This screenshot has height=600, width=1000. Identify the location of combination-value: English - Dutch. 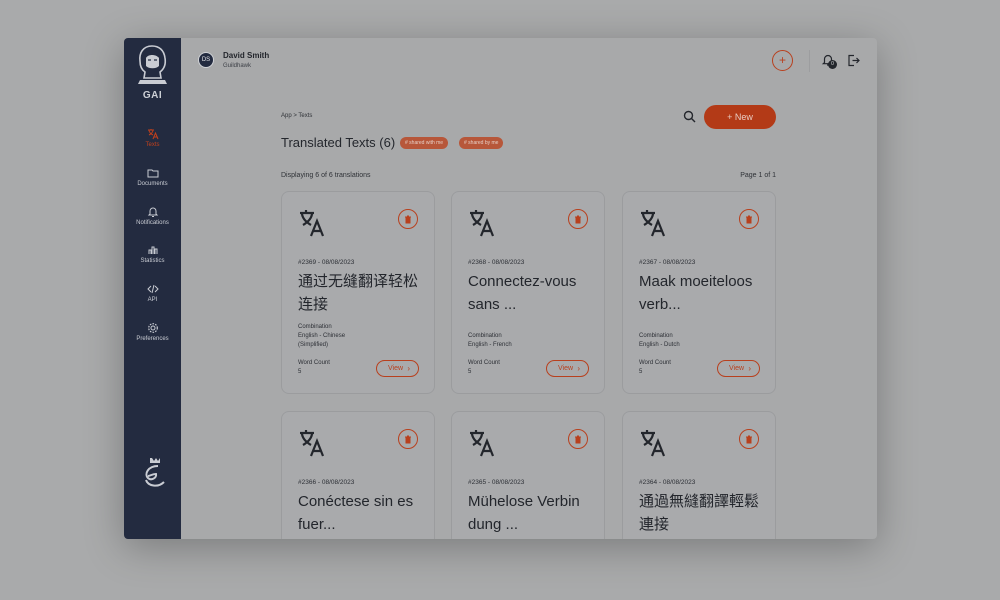
(659, 345).